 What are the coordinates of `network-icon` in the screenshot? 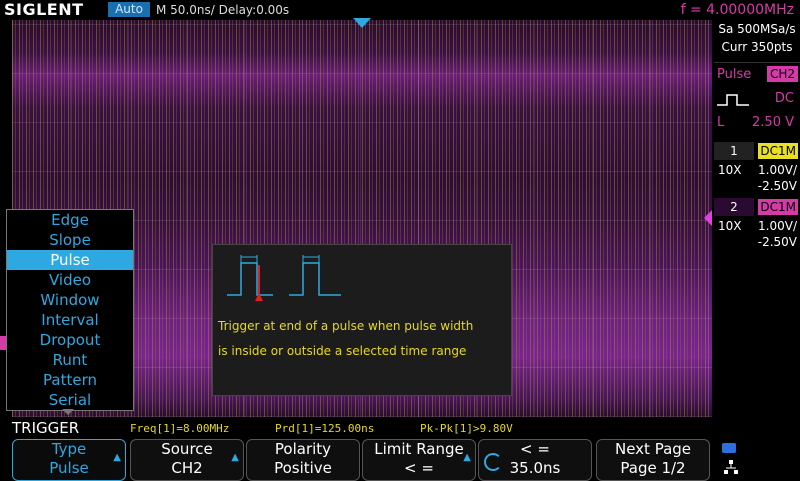 It's located at (731, 467).